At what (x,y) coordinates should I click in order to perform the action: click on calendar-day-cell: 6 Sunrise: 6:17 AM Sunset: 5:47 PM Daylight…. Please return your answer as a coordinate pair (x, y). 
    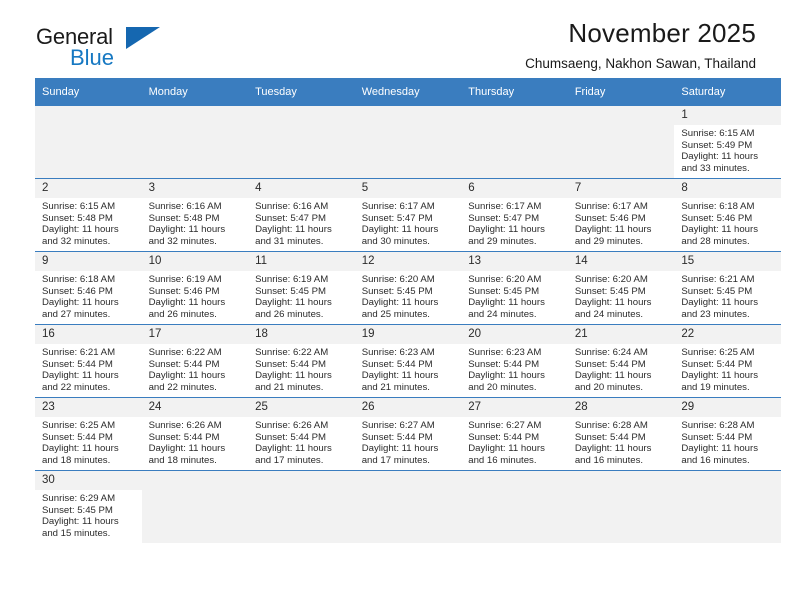
    Looking at the image, I should click on (514, 215).